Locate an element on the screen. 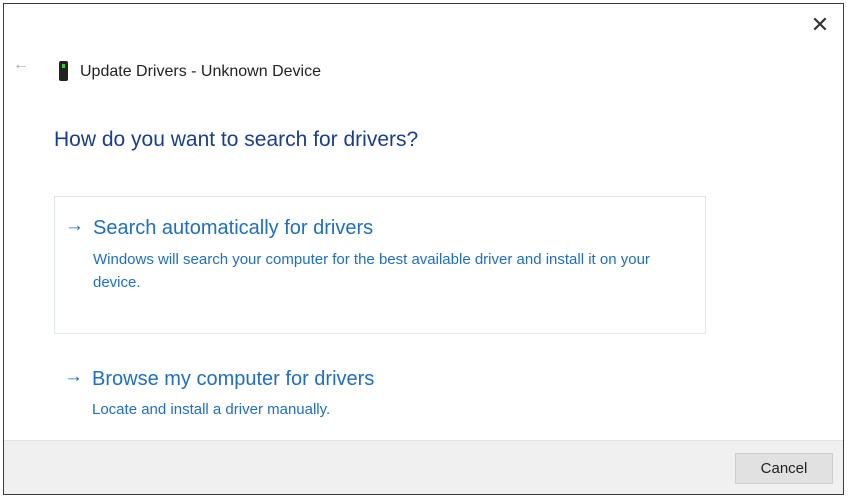 The image size is (849, 501). option-description: Locate and install a driver manually. is located at coordinates (211, 409).